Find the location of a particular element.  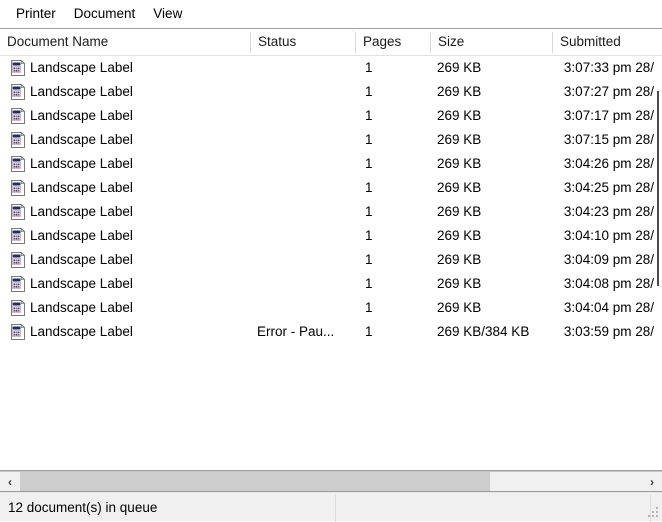

table-row: Landscape Label 1 269 KB 3:04:23 pm 28/ is located at coordinates (331, 212).